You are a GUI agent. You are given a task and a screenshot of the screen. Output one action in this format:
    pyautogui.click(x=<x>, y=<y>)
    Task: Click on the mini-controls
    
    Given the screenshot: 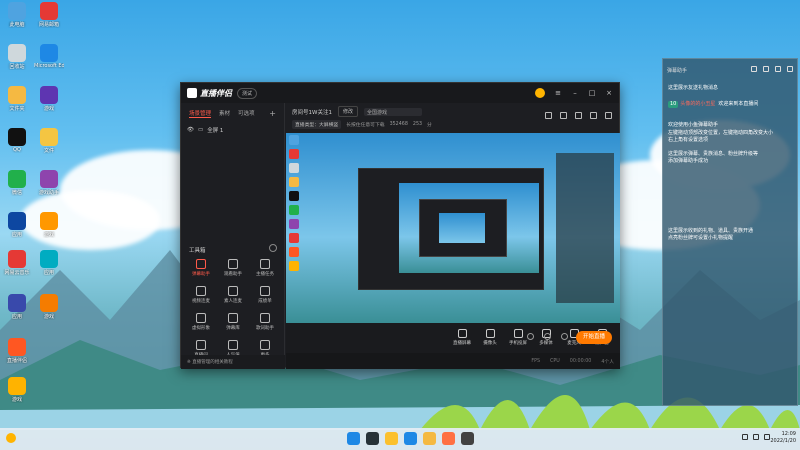 What is the action you would take?
    pyautogui.click(x=547, y=336)
    